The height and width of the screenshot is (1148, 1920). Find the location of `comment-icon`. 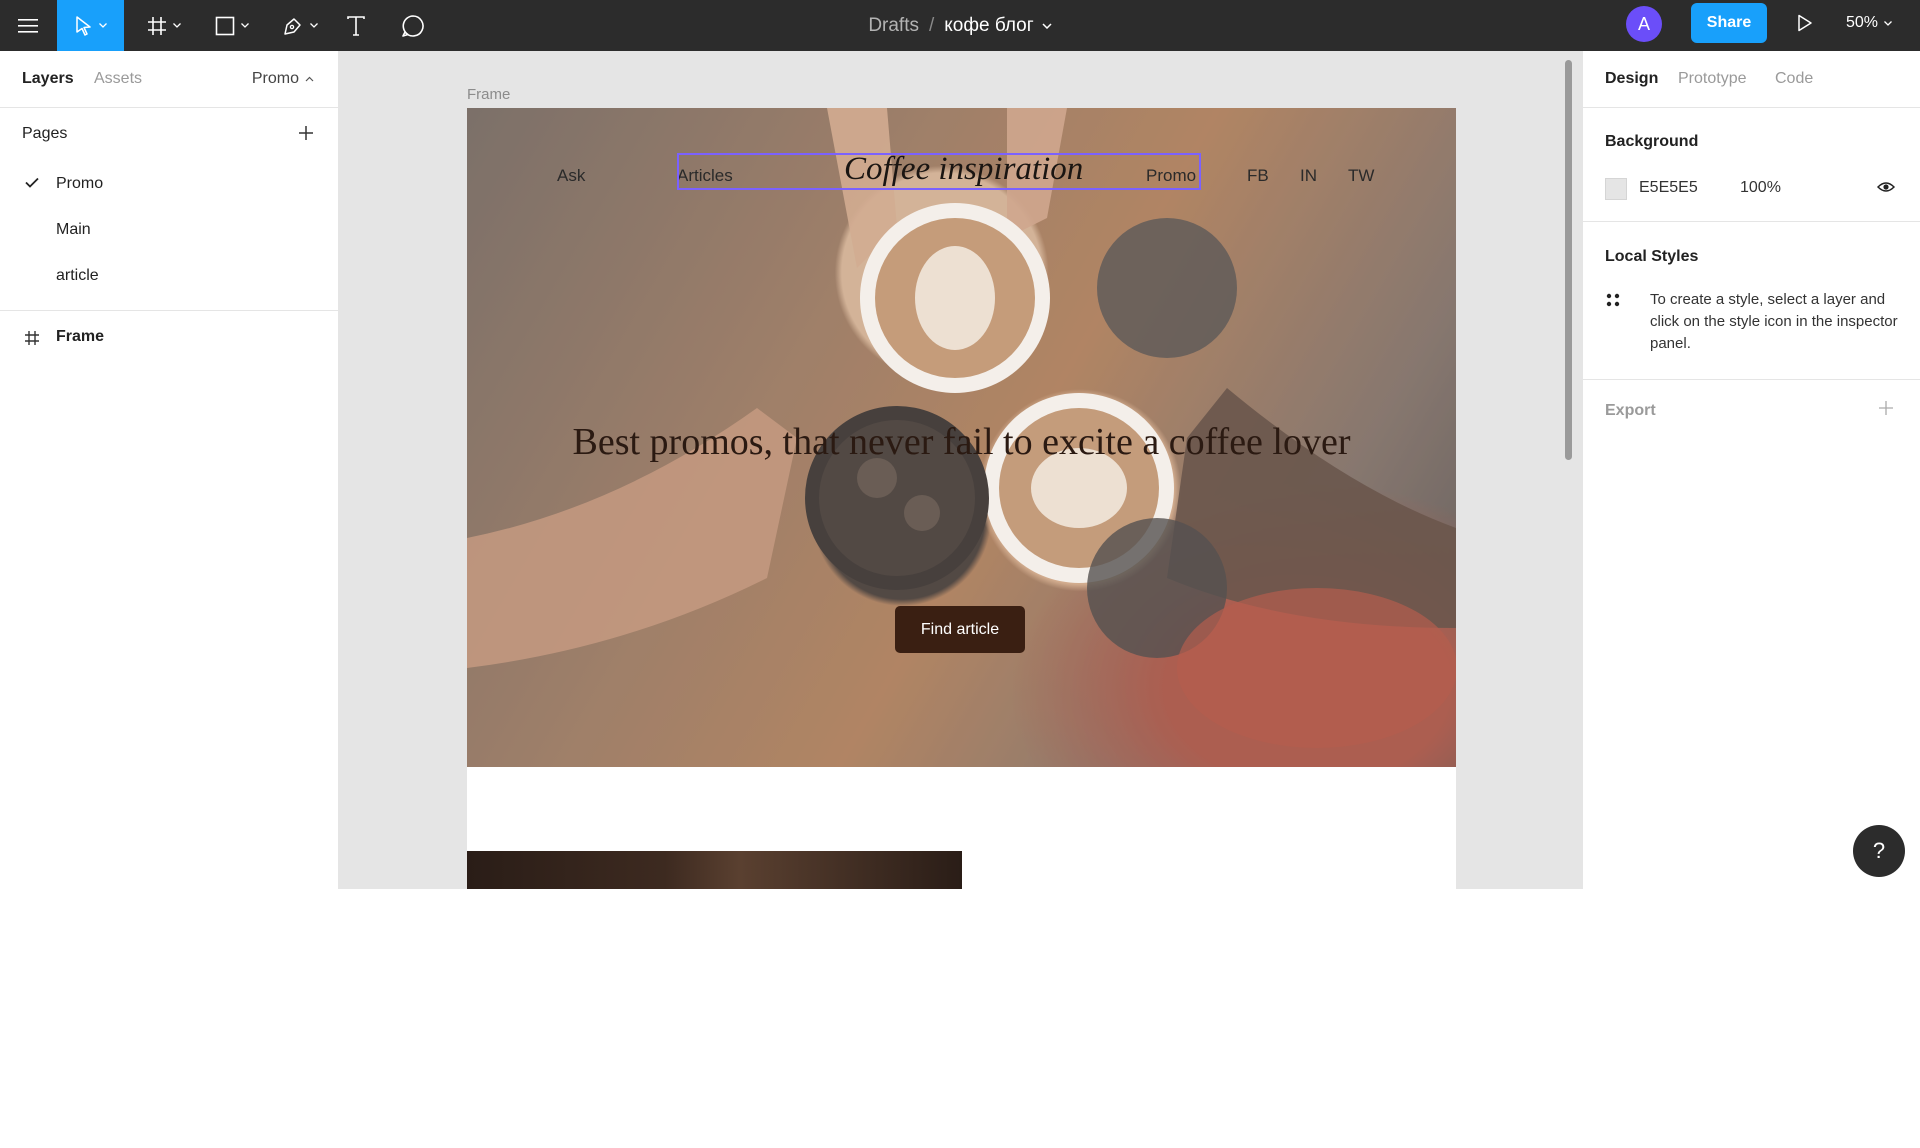

comment-icon is located at coordinates (413, 25).